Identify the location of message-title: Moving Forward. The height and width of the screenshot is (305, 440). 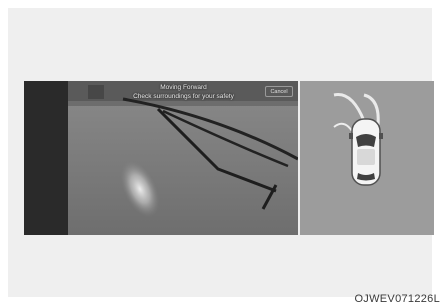
(183, 87).